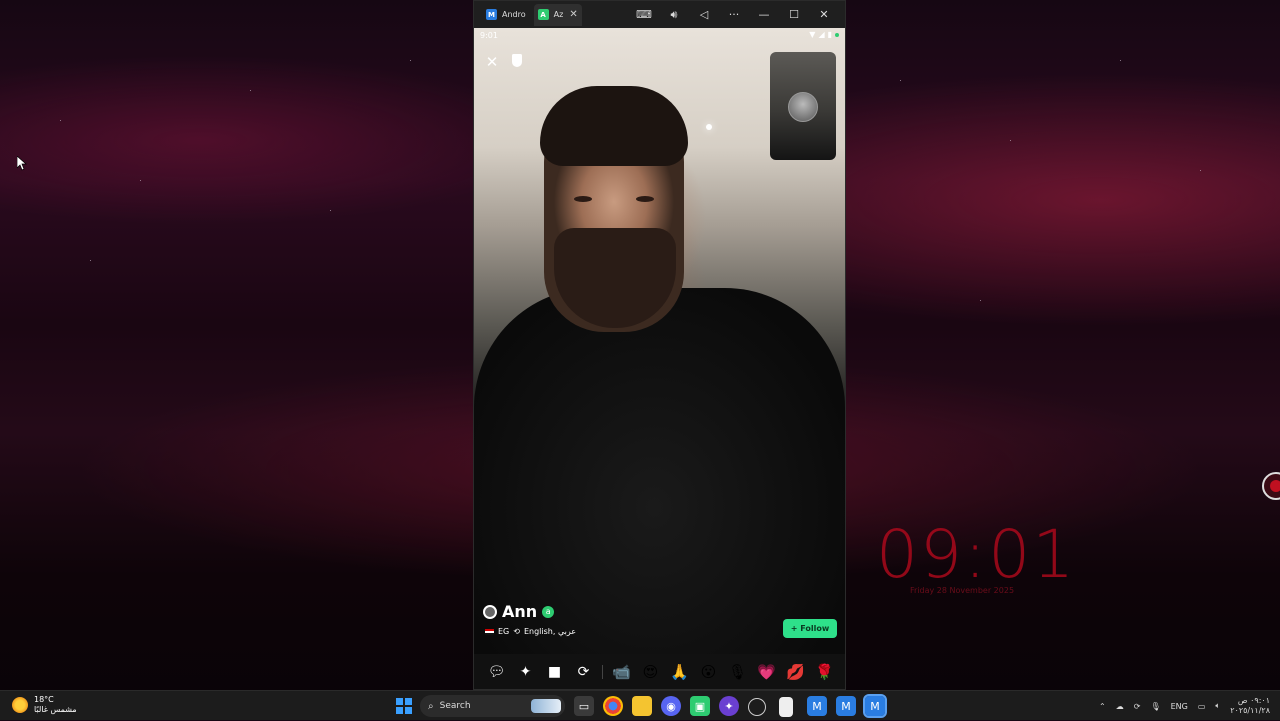 This screenshot has width=1280, height=721. I want to click on minimize-button: —, so click(764, 14).